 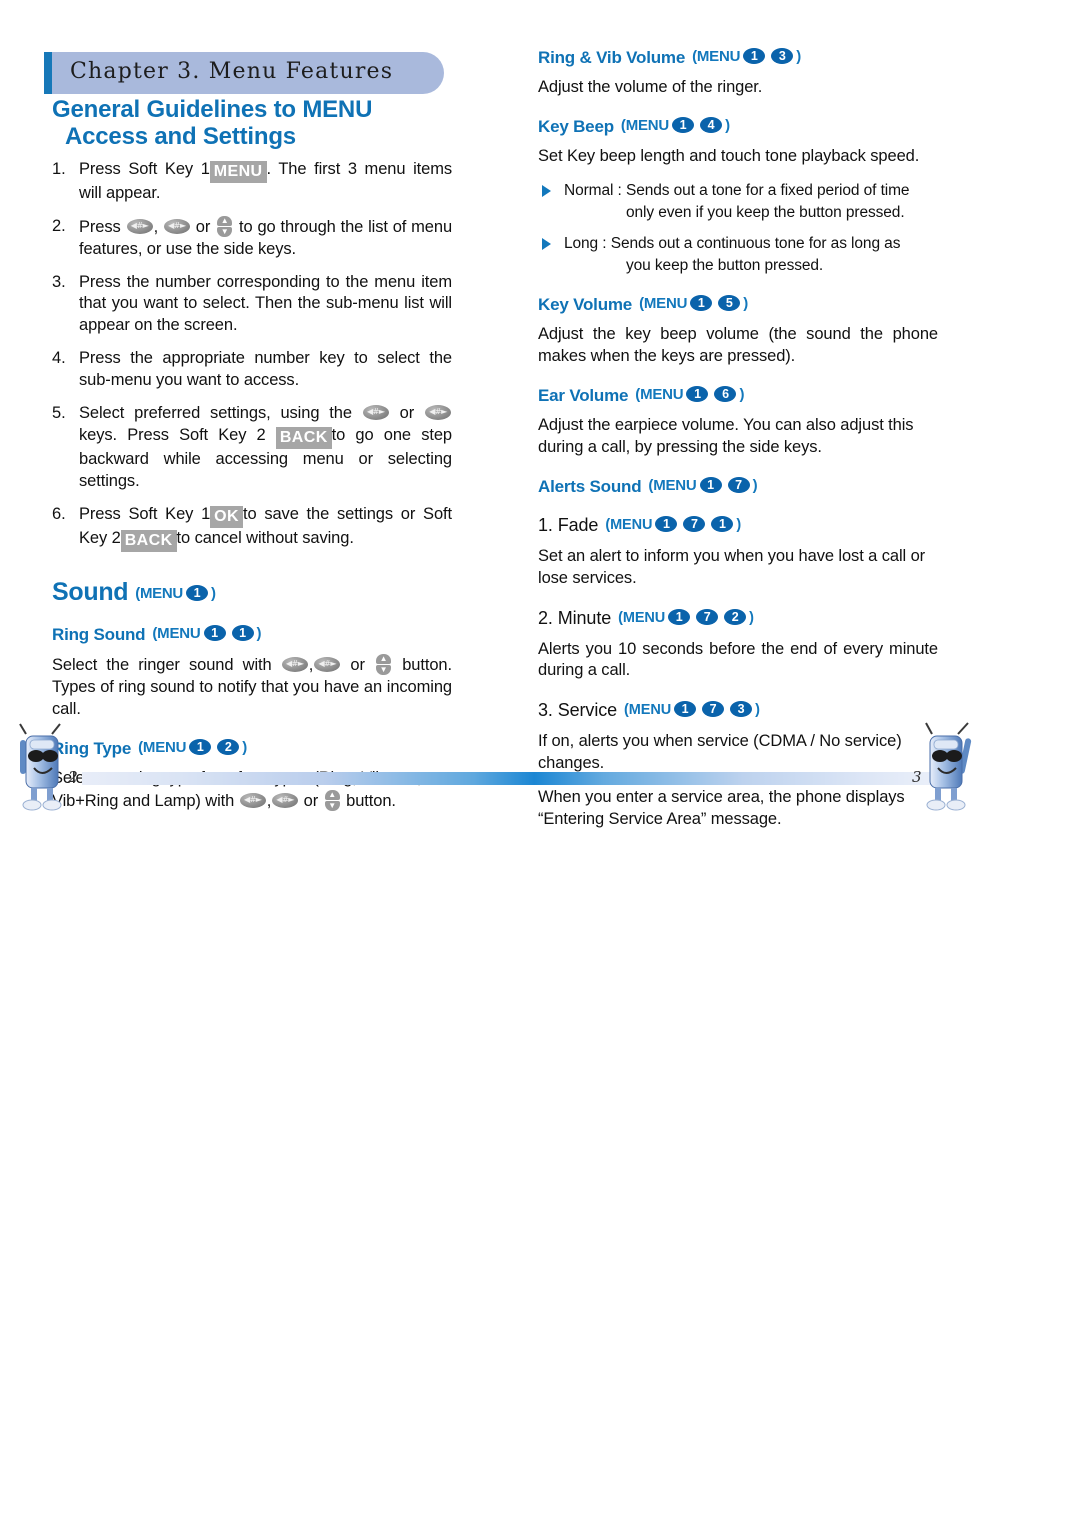 I want to click on body-text-tail: button., so click(x=371, y=800).